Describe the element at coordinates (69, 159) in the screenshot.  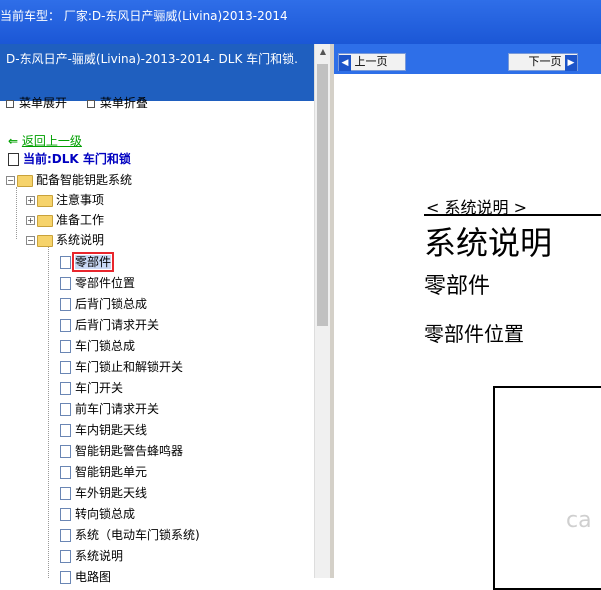
I see `current-location: 当前:DLK 车门和锁` at that location.